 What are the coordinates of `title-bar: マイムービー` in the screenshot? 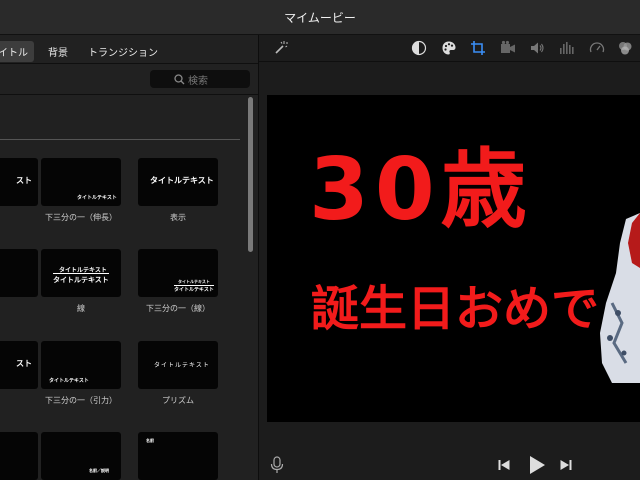 It's located at (320, 17).